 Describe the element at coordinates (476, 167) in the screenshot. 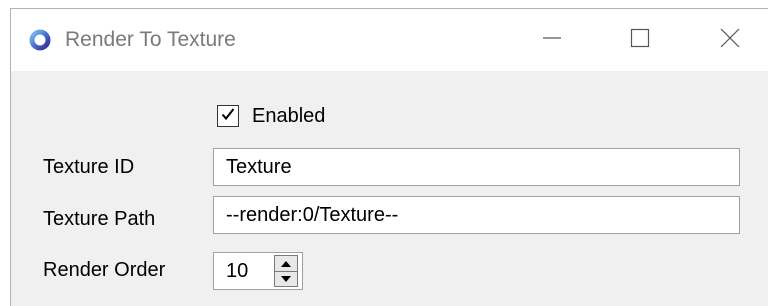

I see `texture-id-input: Texture` at that location.